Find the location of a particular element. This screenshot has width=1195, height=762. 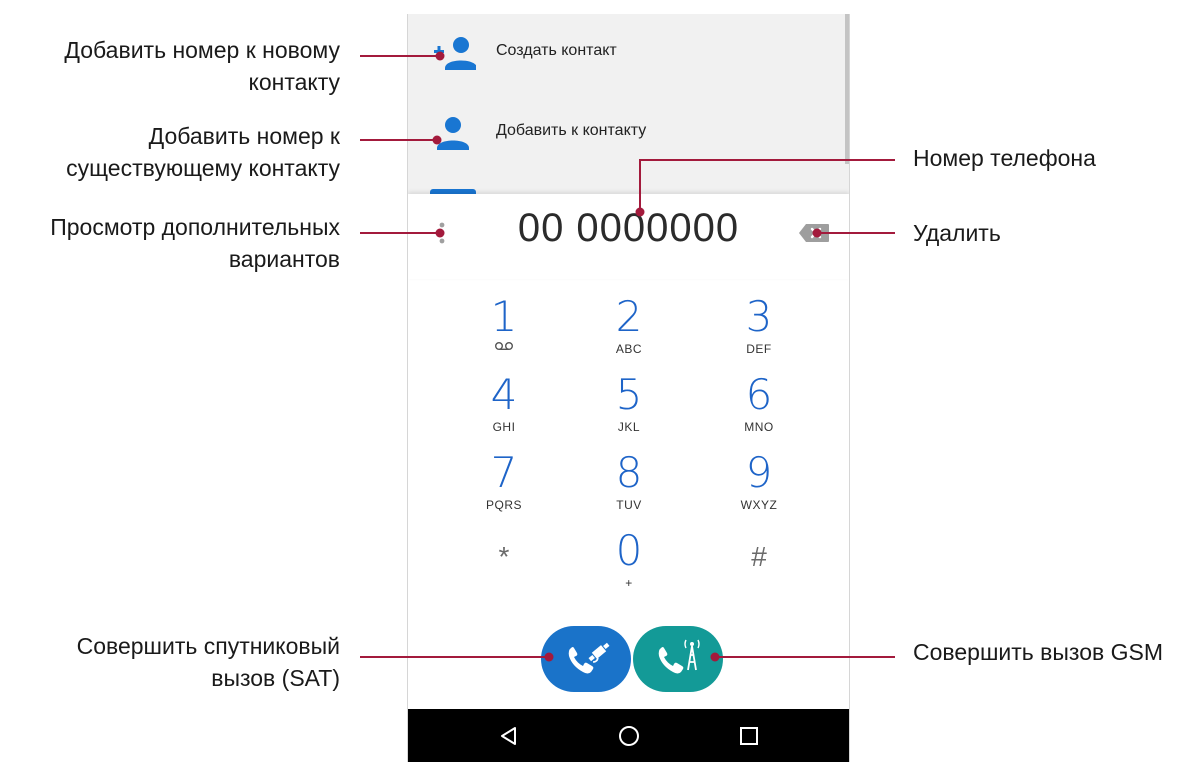

backspace-icon is located at coordinates (814, 233).